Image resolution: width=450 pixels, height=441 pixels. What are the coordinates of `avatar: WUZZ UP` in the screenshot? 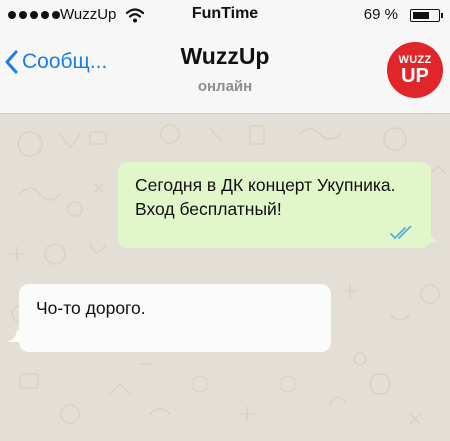 It's located at (415, 70).